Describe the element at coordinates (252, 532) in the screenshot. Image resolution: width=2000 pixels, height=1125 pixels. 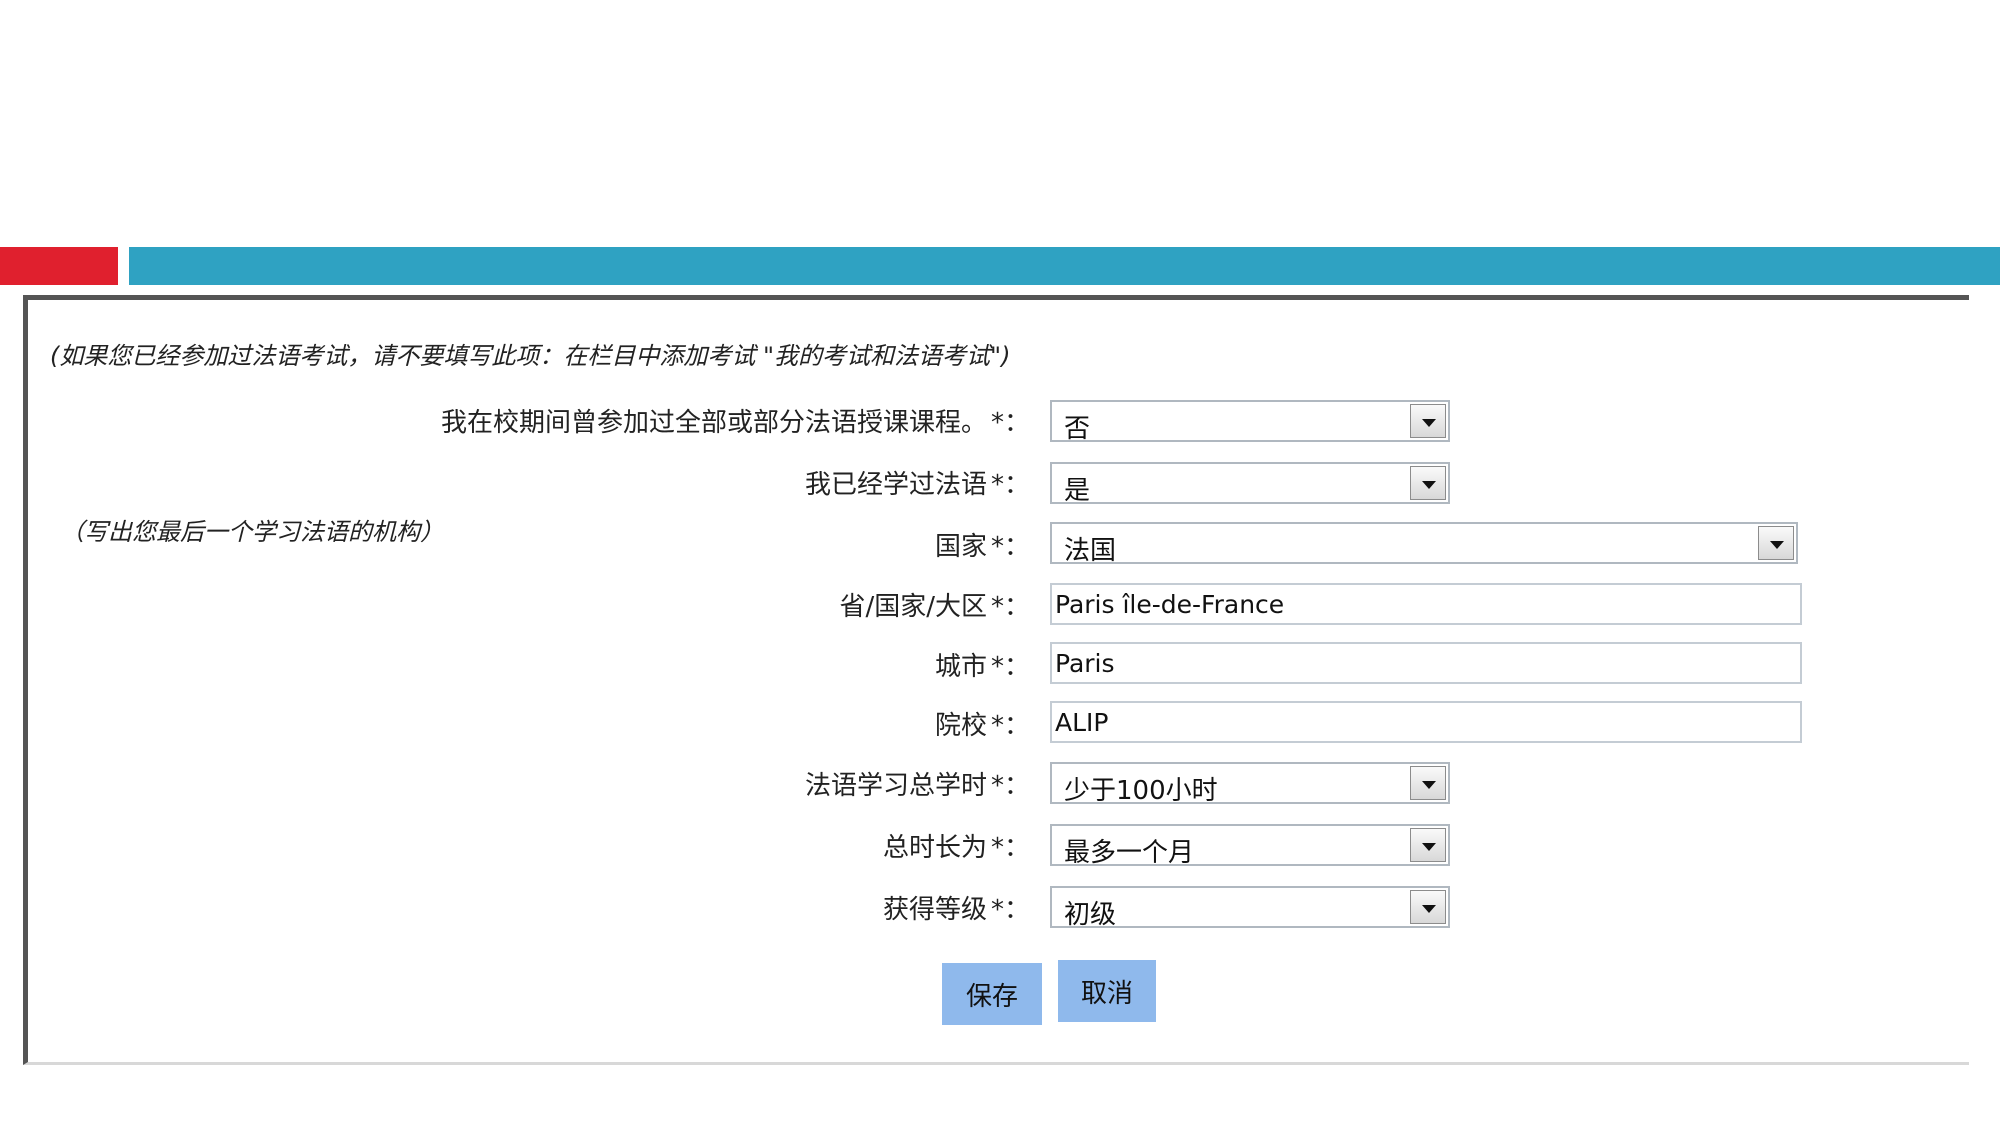
I see `institution-hint-note: （写出您最后一个学习法语的机构）` at that location.